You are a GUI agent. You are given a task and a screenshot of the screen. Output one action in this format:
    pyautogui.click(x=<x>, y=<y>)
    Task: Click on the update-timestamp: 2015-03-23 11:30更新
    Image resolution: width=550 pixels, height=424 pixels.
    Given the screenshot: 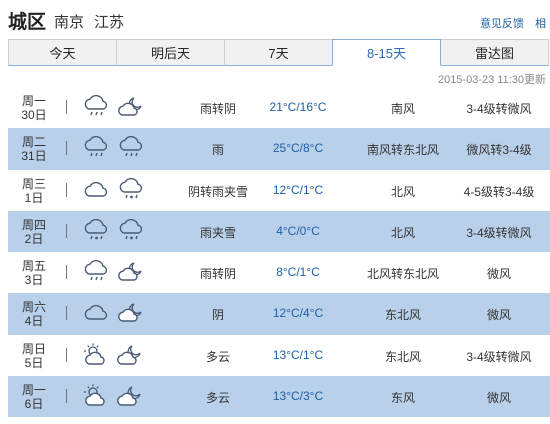 What is the action you would take?
    pyautogui.click(x=491, y=80)
    